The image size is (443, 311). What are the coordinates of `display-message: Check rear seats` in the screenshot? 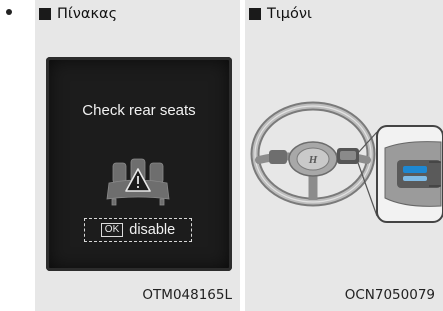 It's located at (139, 110).